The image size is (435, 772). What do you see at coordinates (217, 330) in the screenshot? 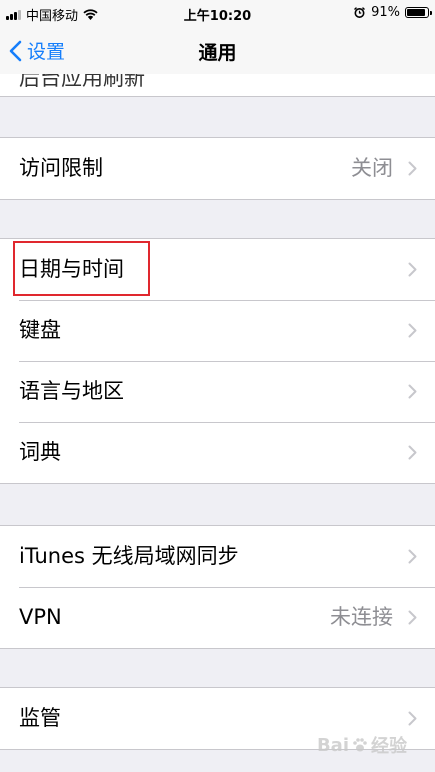
I see `row-keyboard: 键盘` at bounding box center [217, 330].